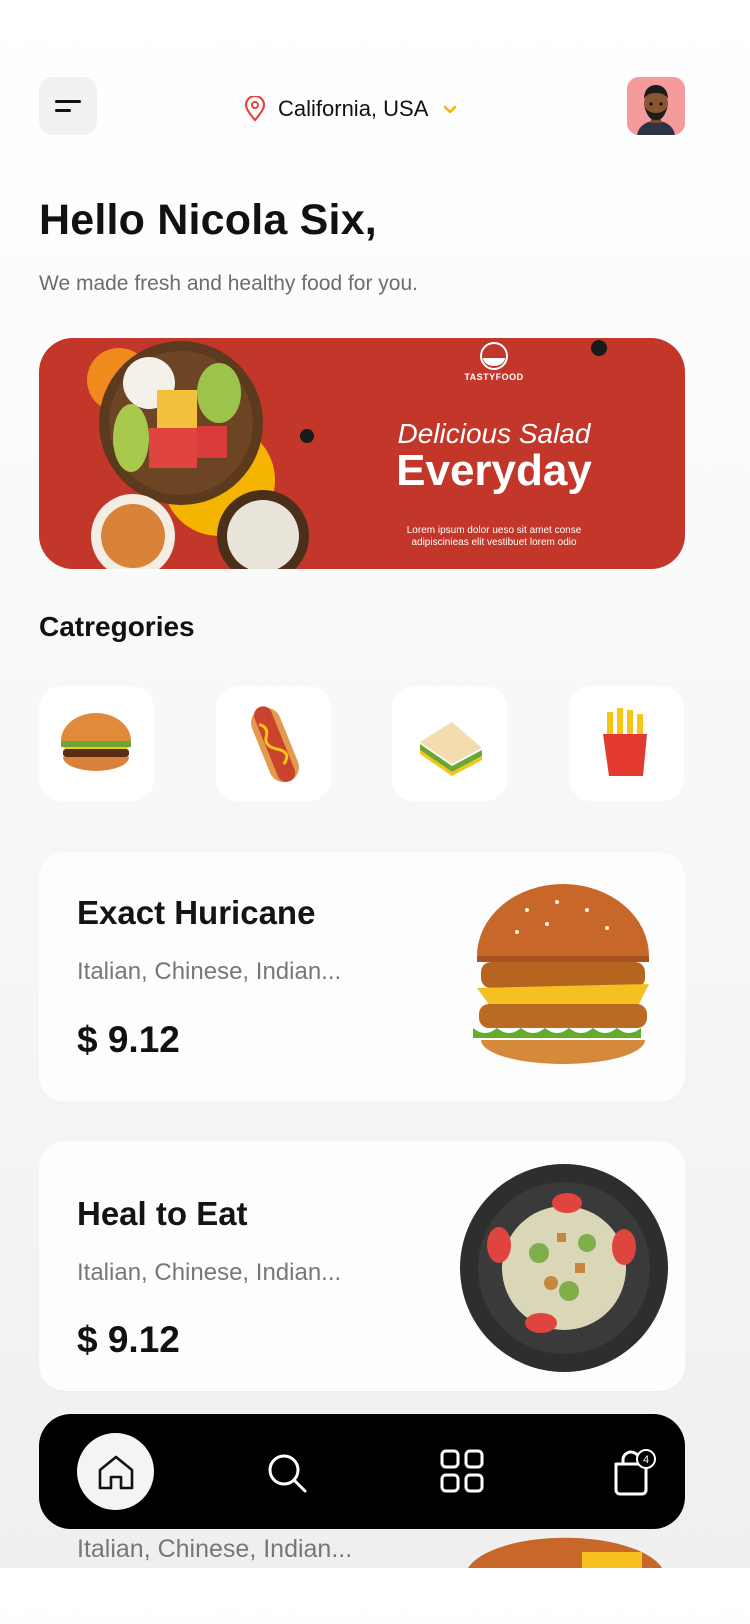  What do you see at coordinates (208, 220) in the screenshot?
I see `greeting-title: Hello Nicola Six,` at bounding box center [208, 220].